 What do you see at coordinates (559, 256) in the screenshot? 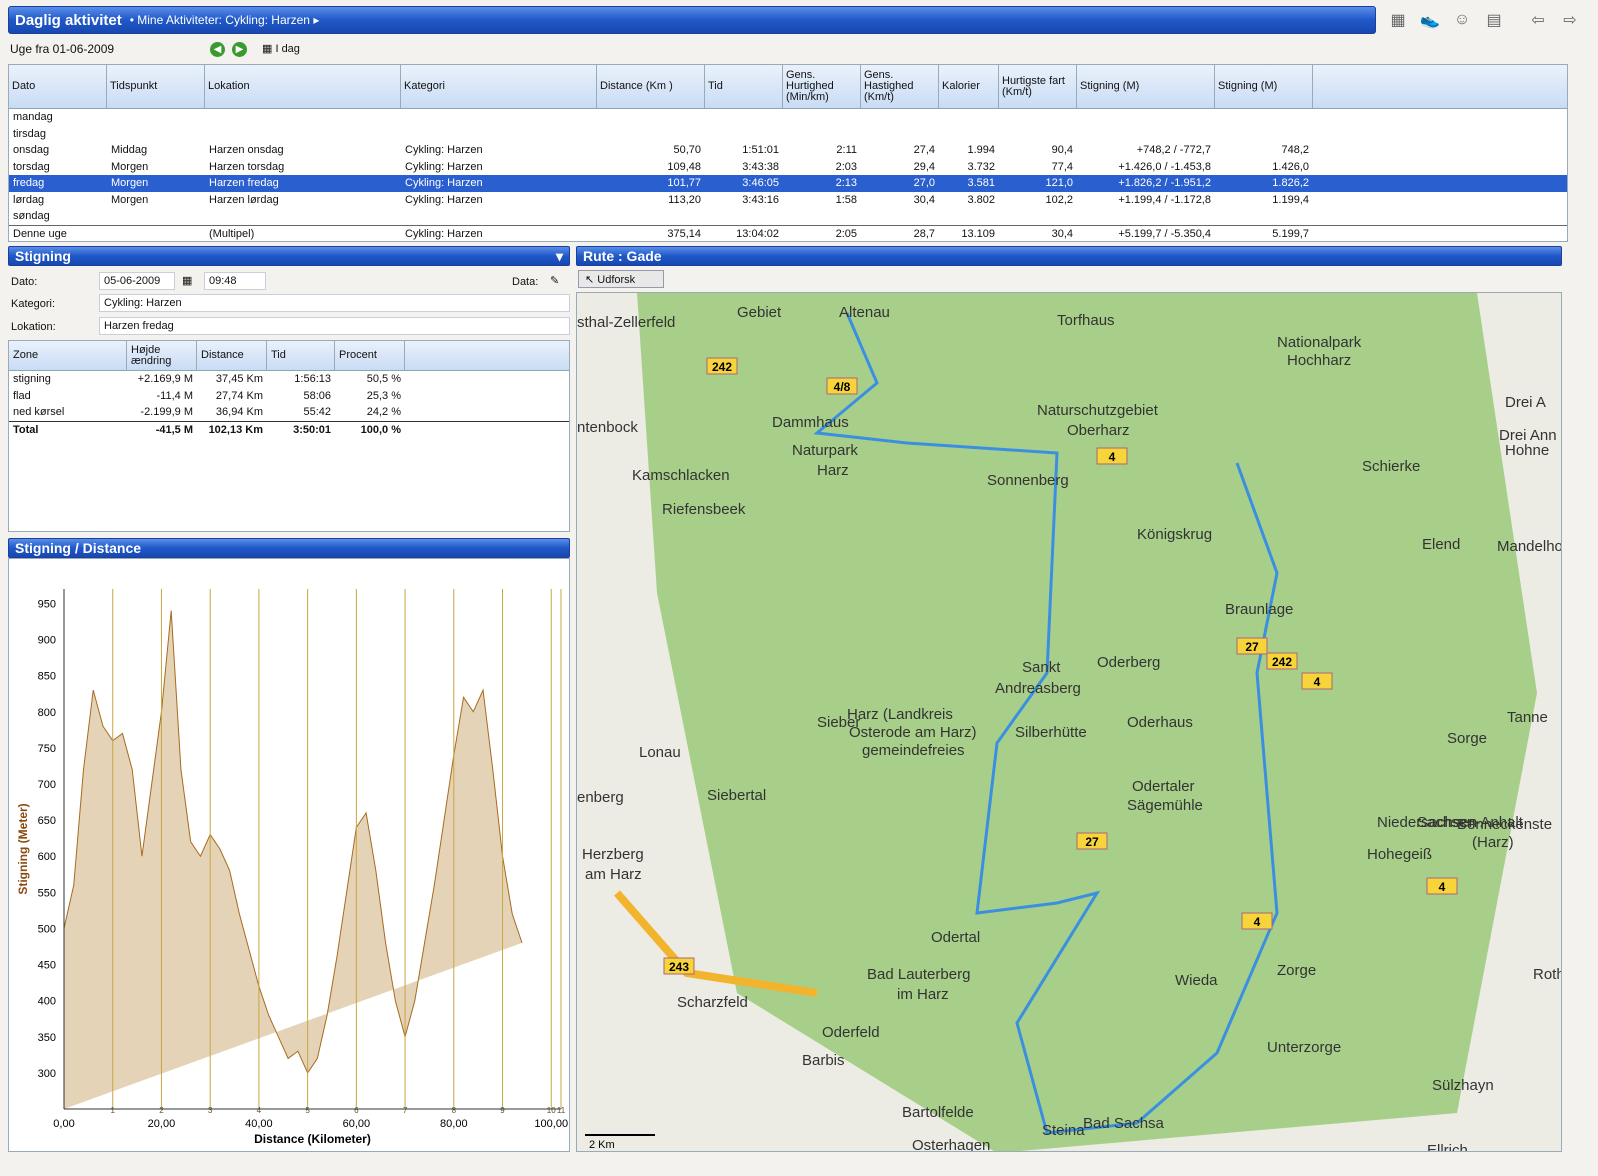
I see `collapse-icon: ▾` at bounding box center [559, 256].